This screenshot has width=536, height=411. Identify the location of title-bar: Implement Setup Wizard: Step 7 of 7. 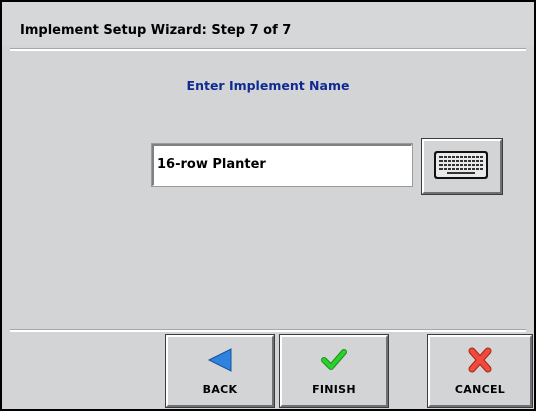
(268, 24).